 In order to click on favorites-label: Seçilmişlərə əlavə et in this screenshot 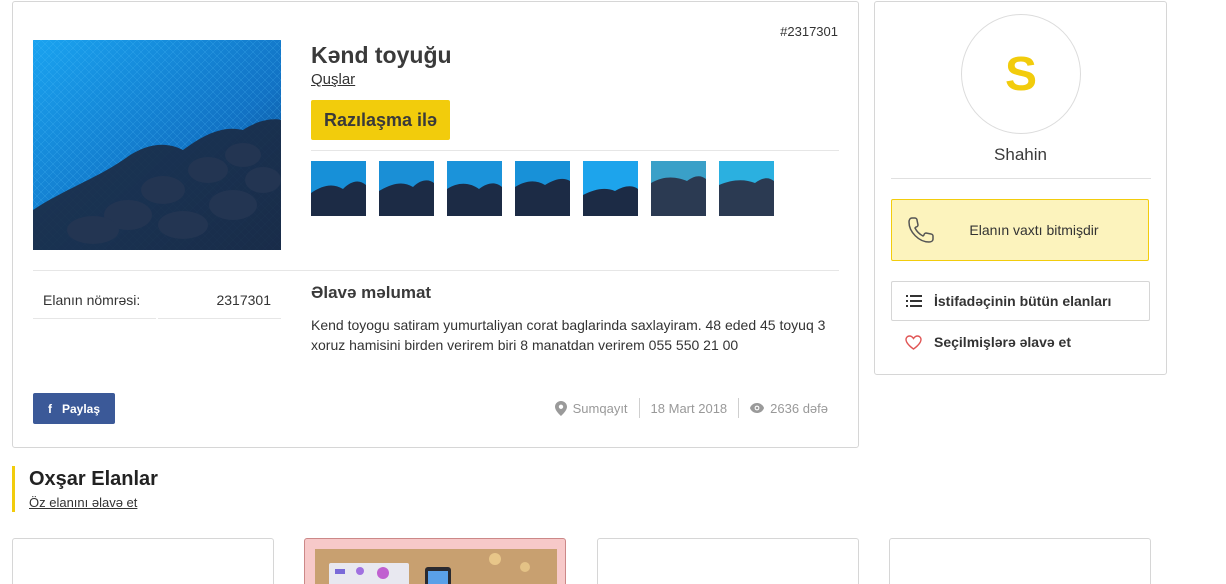, I will do `click(1002, 342)`.